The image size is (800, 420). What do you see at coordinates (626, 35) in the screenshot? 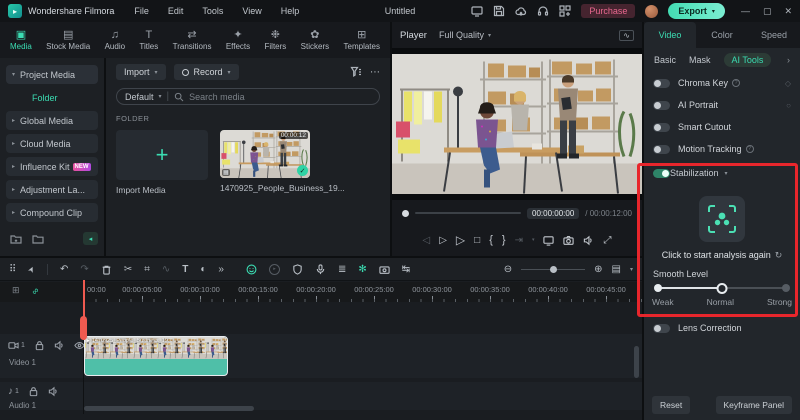
I see `scopes-icon: ∿` at bounding box center [626, 35].